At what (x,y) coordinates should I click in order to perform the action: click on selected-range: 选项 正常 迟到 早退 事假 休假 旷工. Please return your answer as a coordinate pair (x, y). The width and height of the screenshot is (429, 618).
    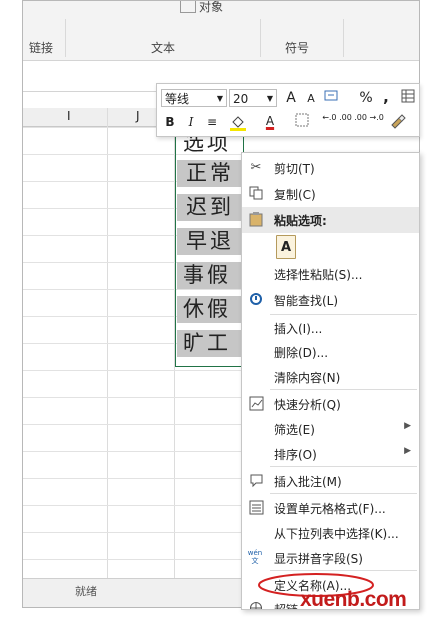
    Looking at the image, I should click on (209, 248).